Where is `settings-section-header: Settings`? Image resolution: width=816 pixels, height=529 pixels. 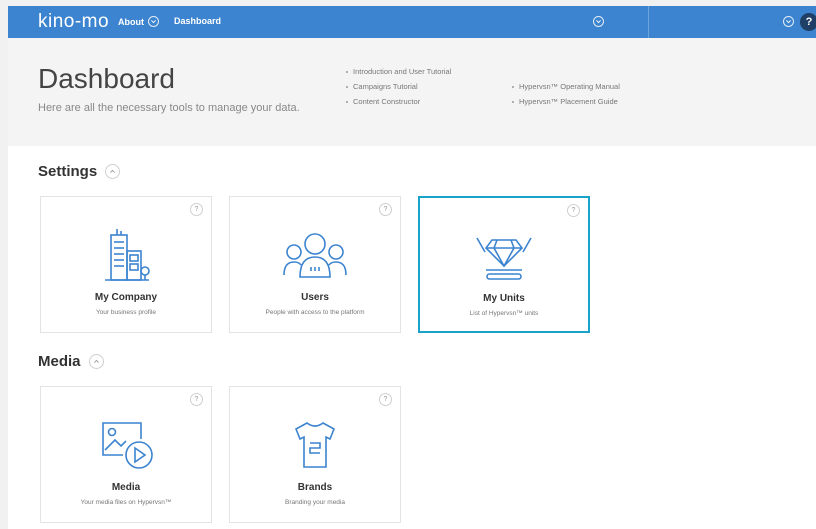 settings-section-header: Settings is located at coordinates (79, 171).